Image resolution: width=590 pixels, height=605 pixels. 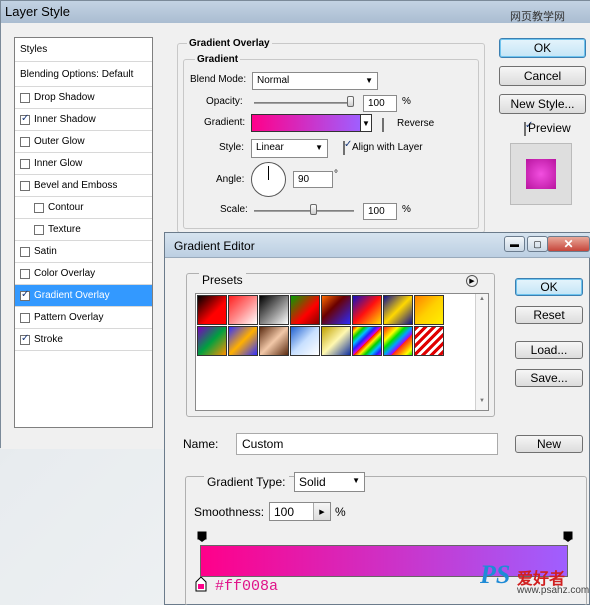 What do you see at coordinates (229, 43) in the screenshot?
I see `section-title: Gradient Overlay` at bounding box center [229, 43].